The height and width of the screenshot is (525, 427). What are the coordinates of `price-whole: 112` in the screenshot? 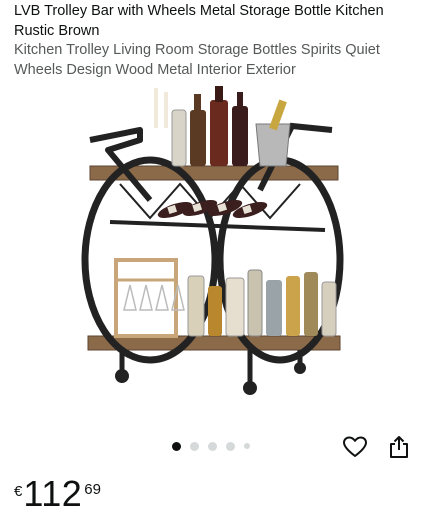 It's located at (53, 493).